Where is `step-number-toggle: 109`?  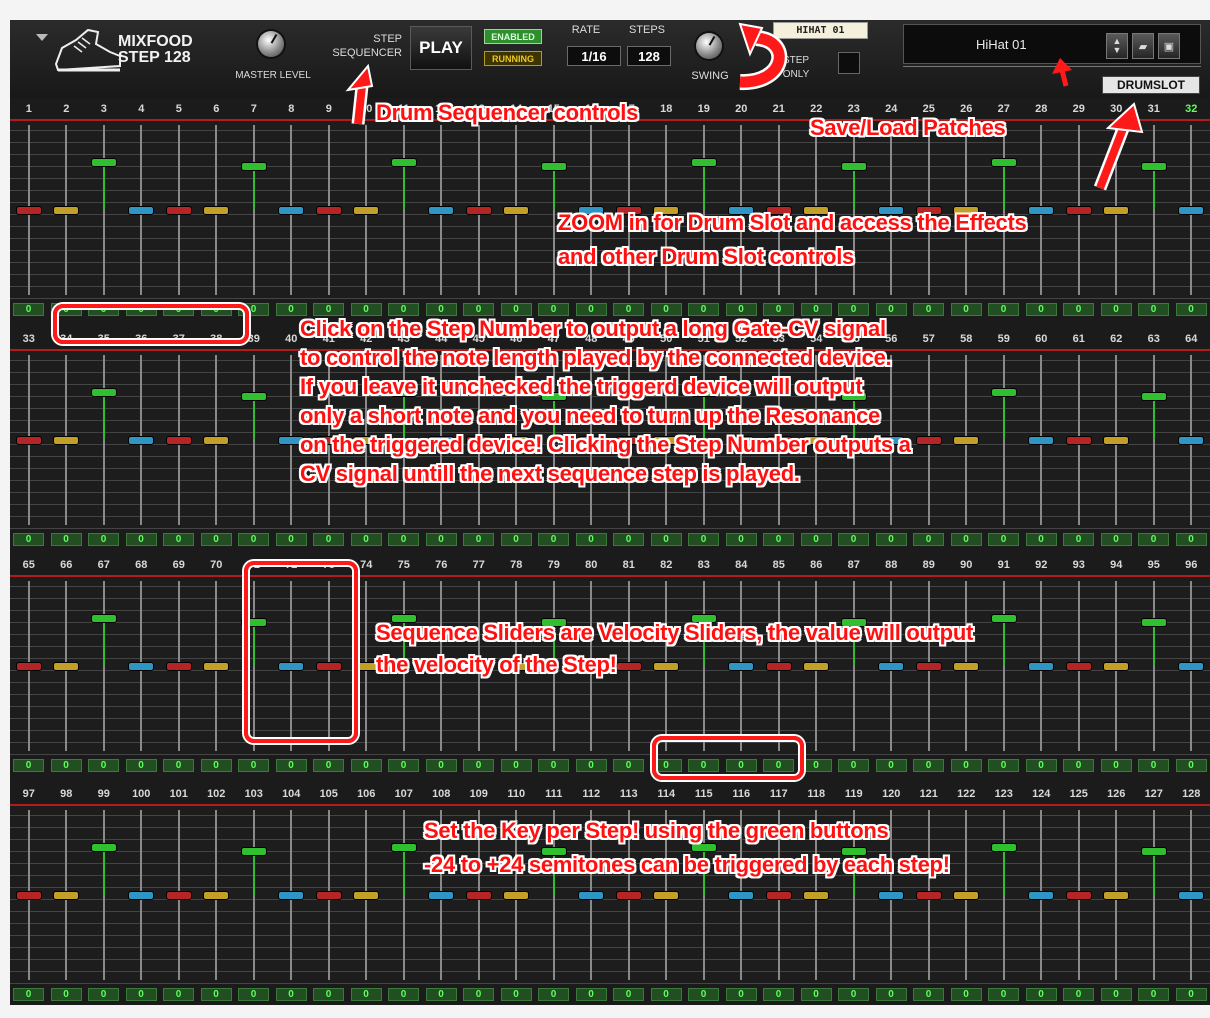
step-number-toggle: 109 is located at coordinates (479, 794).